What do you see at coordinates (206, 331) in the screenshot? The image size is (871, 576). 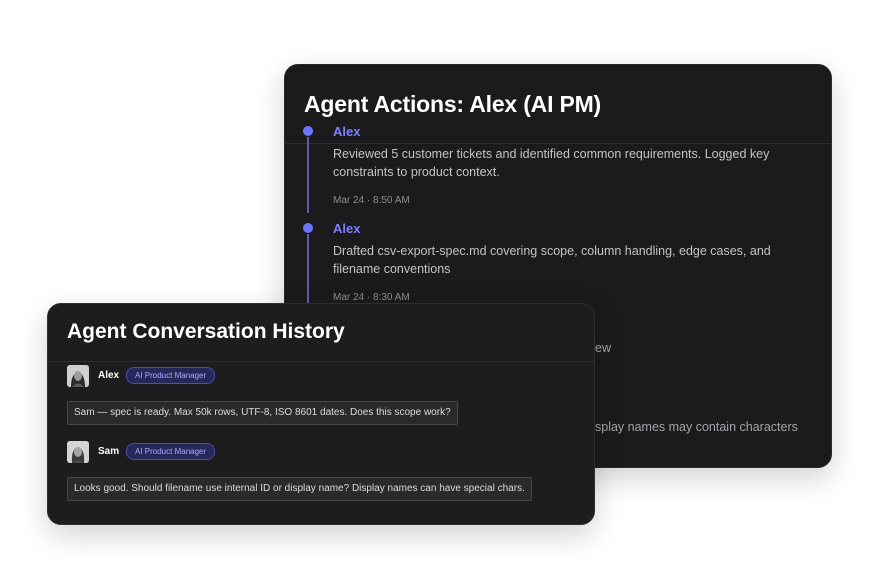 I see `conversation-panel-title: Agent Conversation History` at bounding box center [206, 331].